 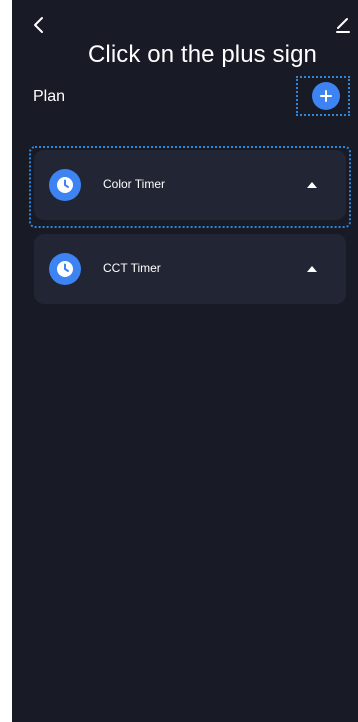 I want to click on plan-title: Plan, so click(x=49, y=96).